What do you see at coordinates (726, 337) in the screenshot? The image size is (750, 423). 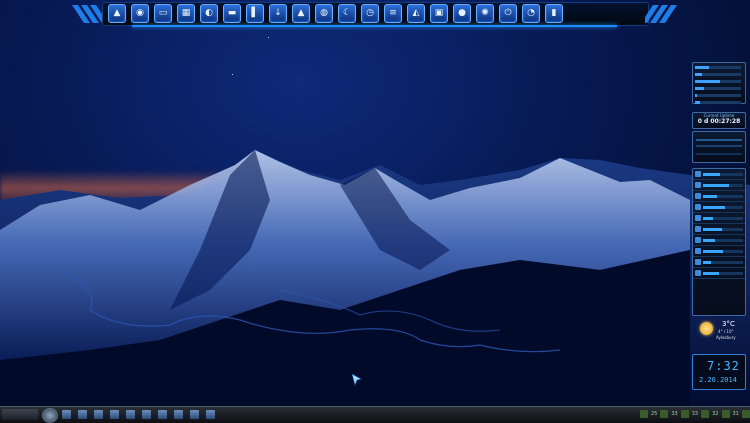 I see `weather-city: Aylesbury` at bounding box center [726, 337].